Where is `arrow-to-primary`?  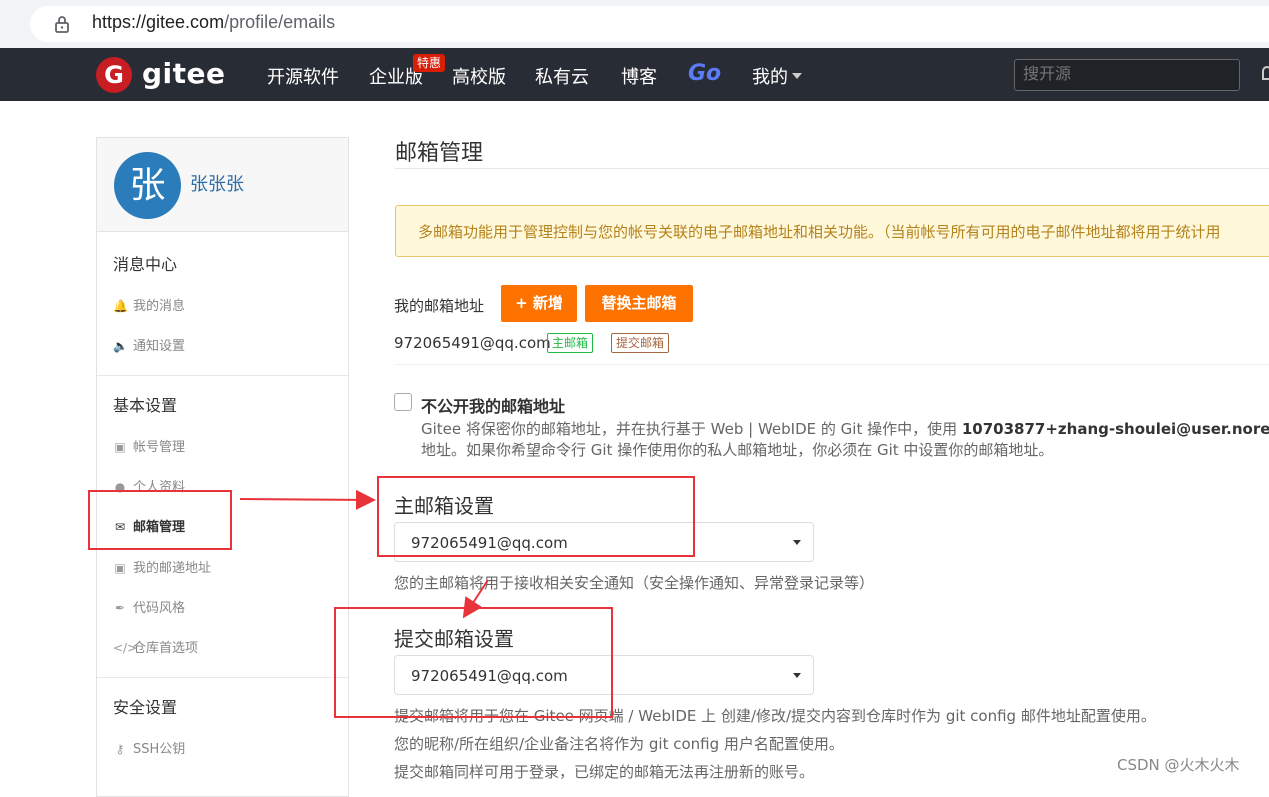
arrow-to-primary is located at coordinates (307, 499).